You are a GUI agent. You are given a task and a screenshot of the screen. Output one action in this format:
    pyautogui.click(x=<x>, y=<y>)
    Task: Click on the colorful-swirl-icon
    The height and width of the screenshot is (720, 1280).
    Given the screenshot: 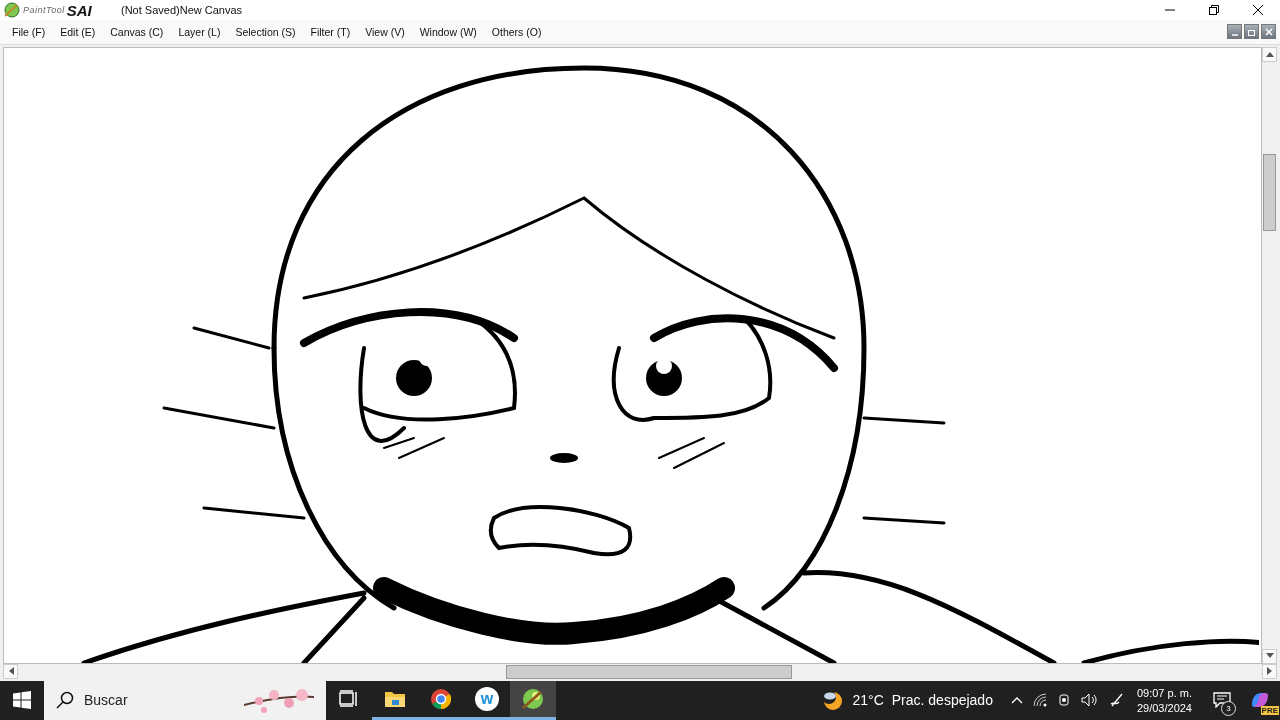 What is the action you would take?
    pyautogui.click(x=1260, y=700)
    